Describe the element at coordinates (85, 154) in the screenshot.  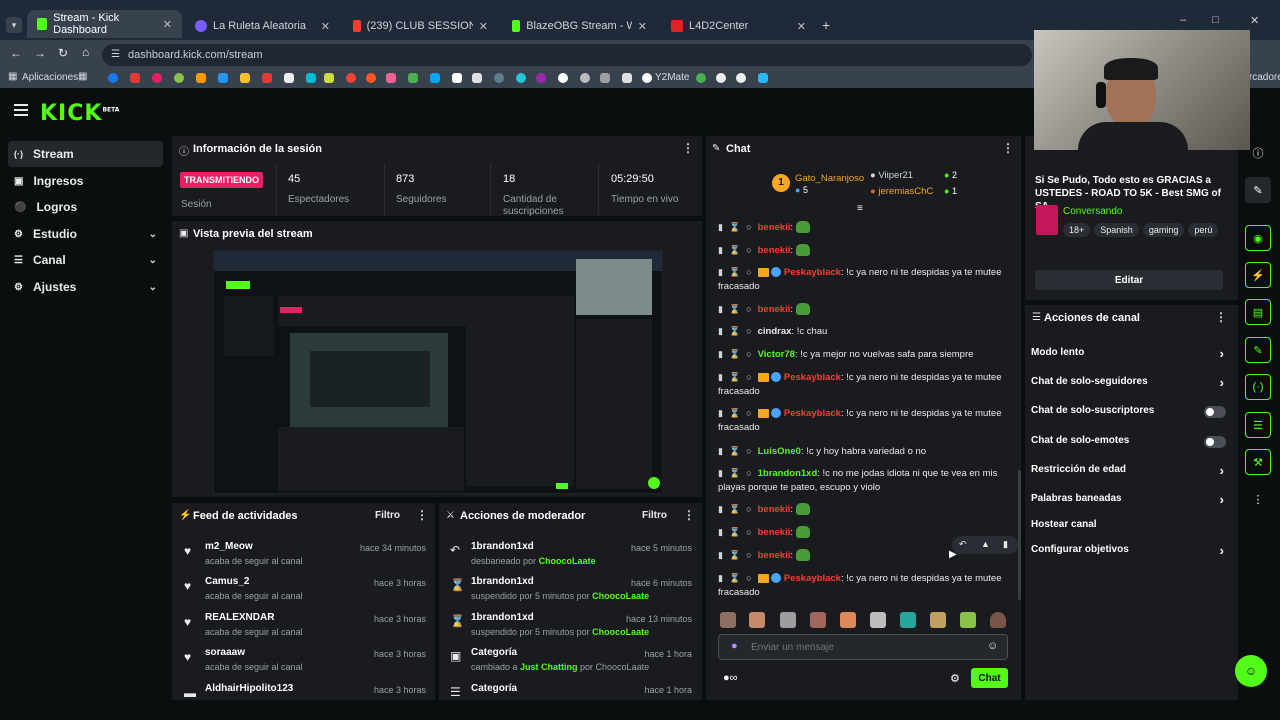
I see `sidebar-item-stream: (·) Stream` at that location.